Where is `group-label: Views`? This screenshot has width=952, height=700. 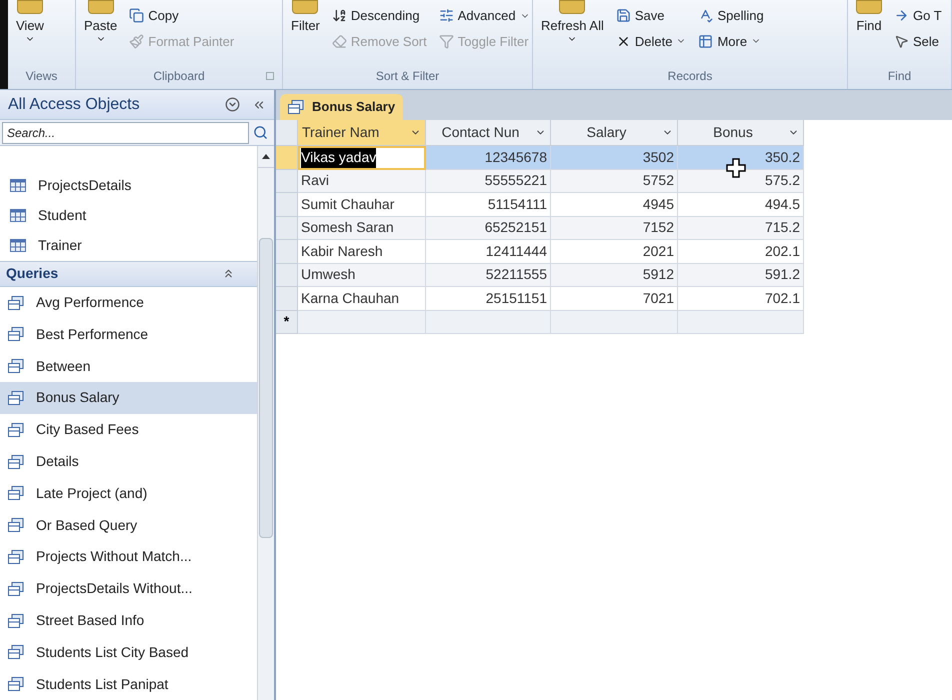
group-label: Views is located at coordinates (42, 76).